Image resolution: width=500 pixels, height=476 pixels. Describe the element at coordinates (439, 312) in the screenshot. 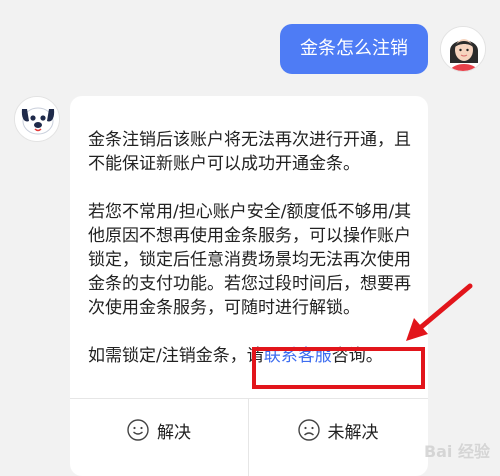

I see `annotation-arrow-icon` at that location.